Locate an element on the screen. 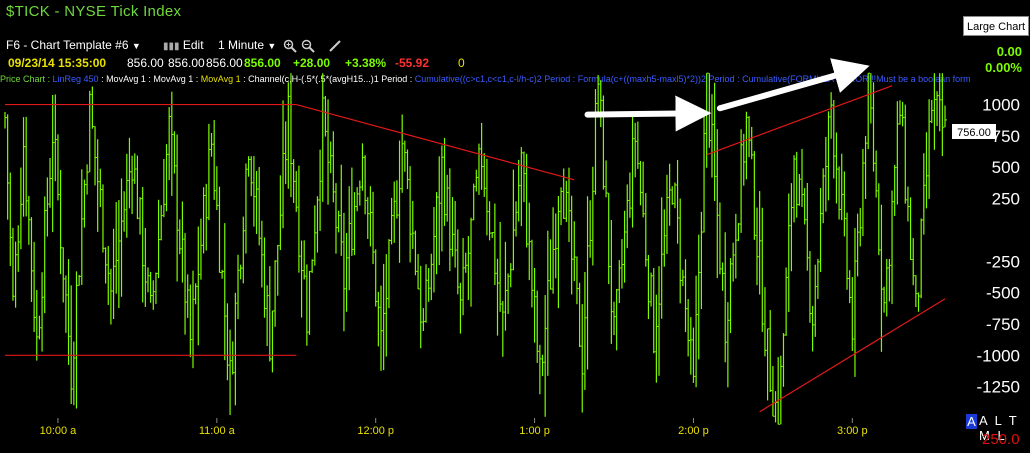 This screenshot has height=453, width=1030. x-tick-label: 11:00 a is located at coordinates (217, 431).